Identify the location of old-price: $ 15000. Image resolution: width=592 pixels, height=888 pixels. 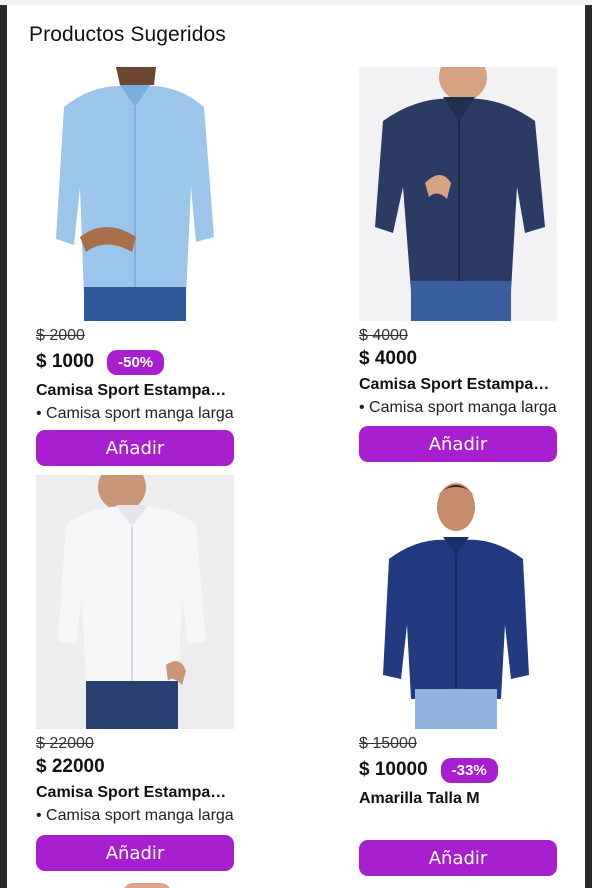
(388, 743).